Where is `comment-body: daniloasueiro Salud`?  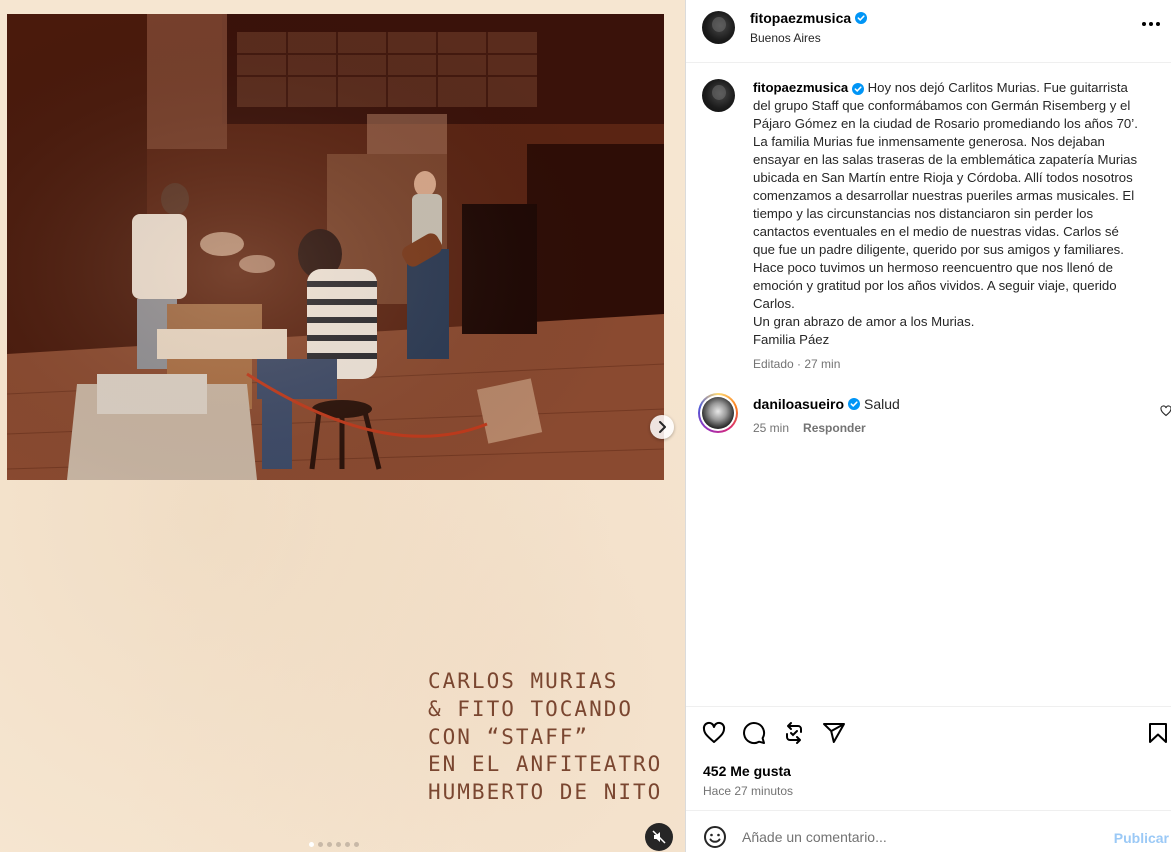
comment-body: daniloasueiro Salud is located at coordinates (826, 404).